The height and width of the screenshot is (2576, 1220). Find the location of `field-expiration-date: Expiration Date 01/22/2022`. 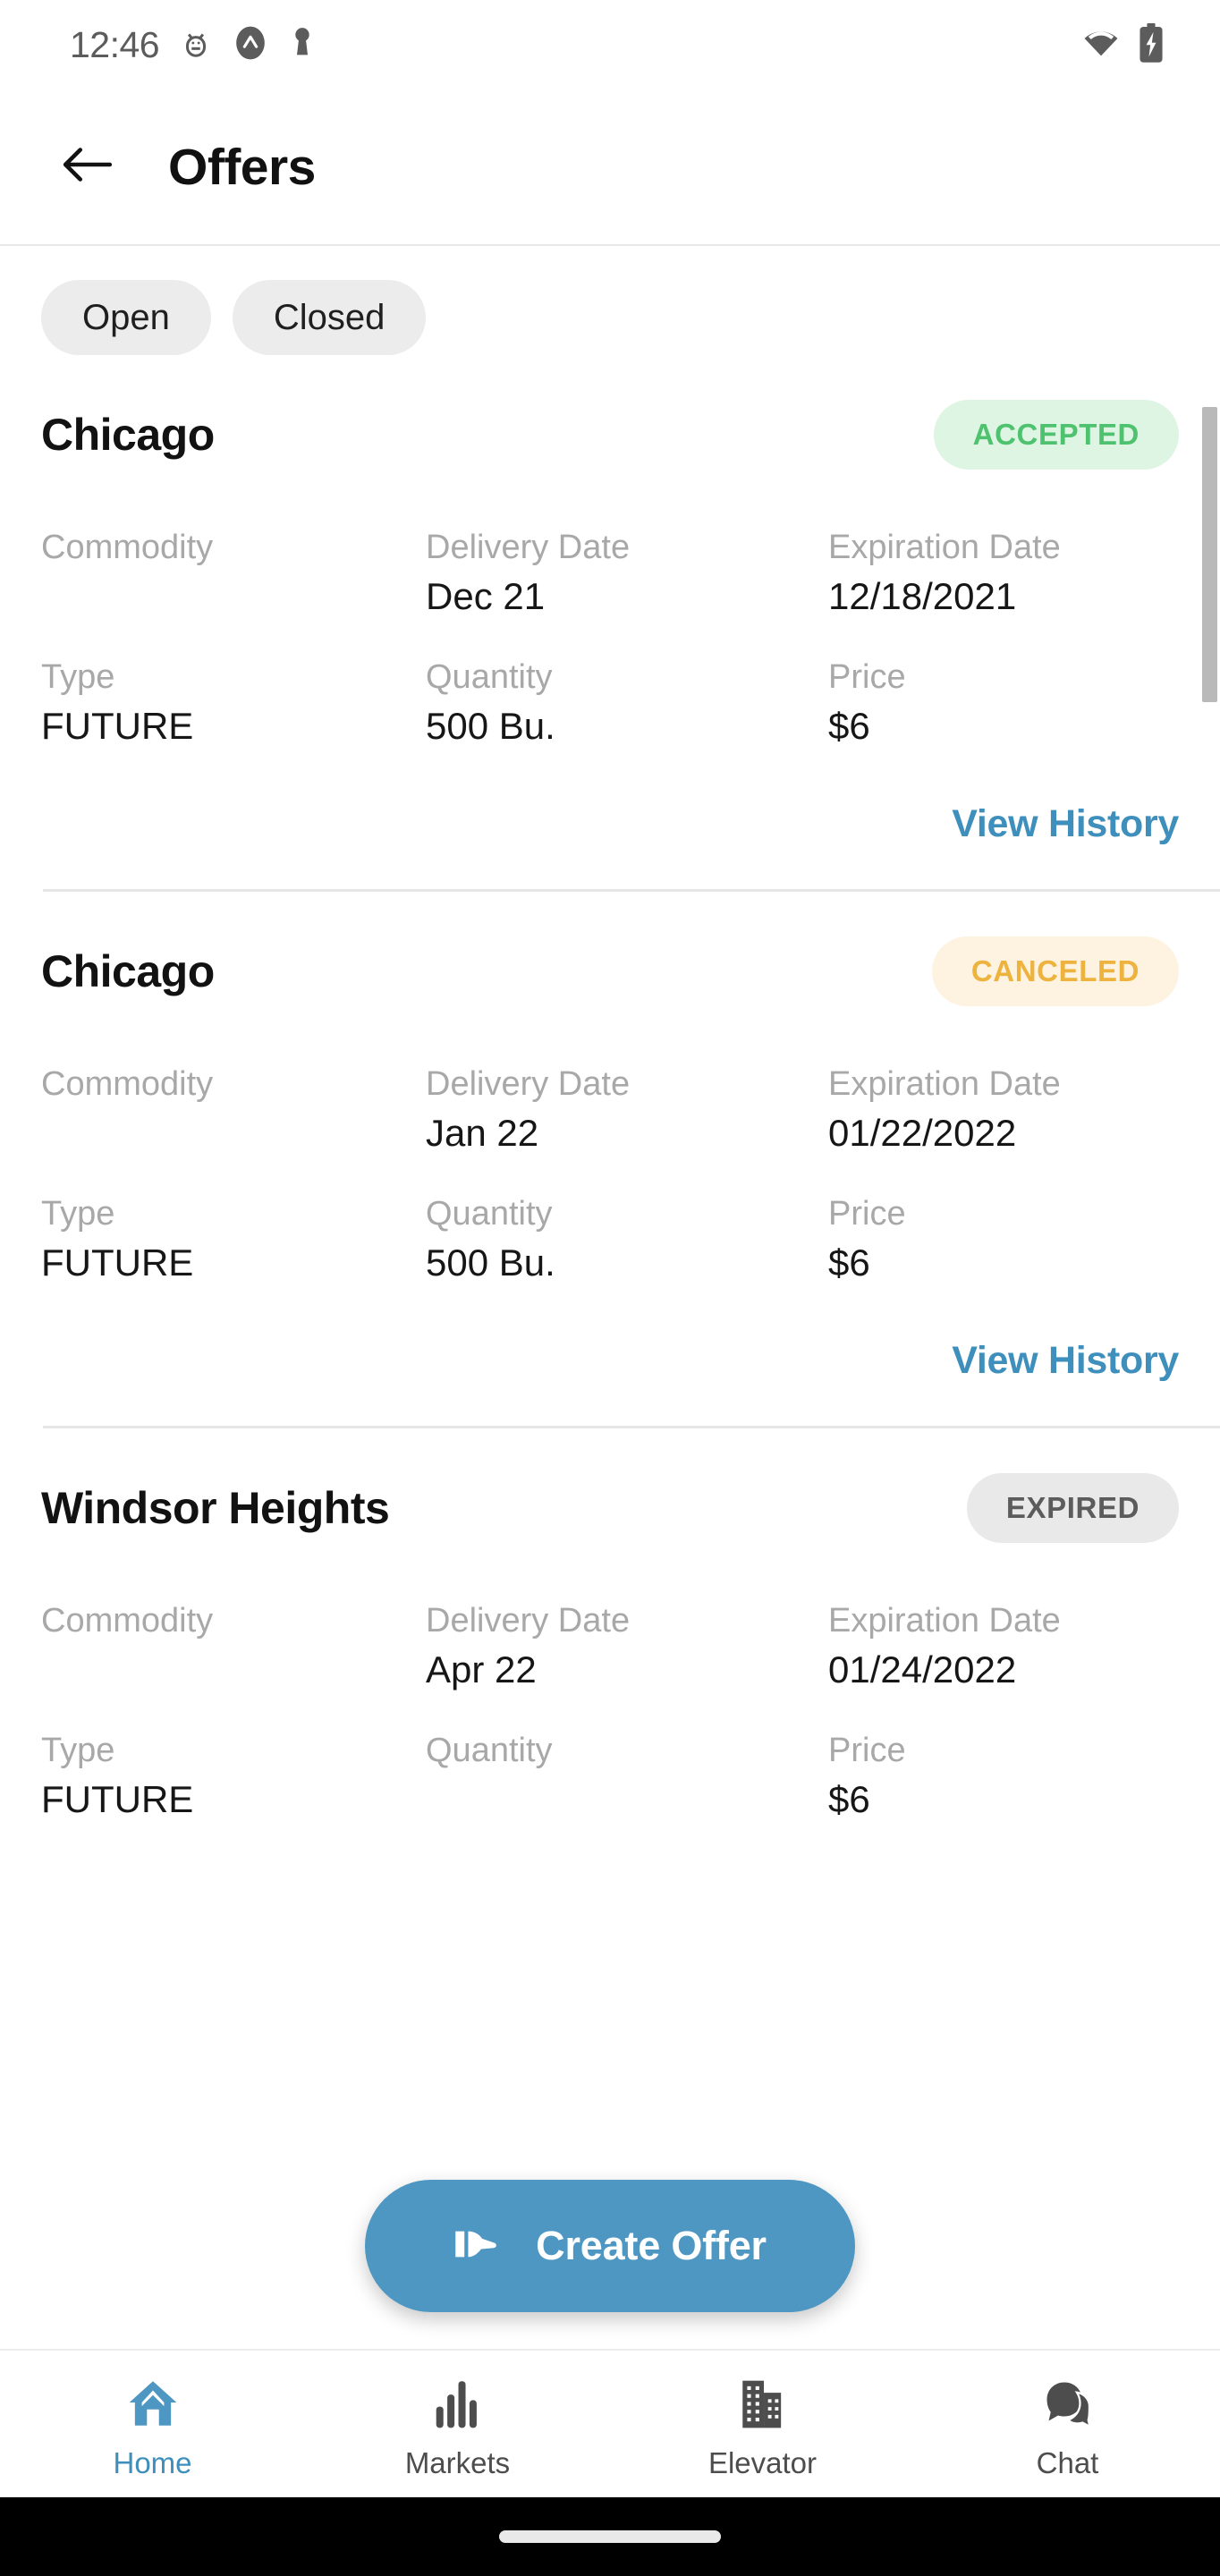

field-expiration-date: Expiration Date 01/22/2022 is located at coordinates (1004, 1110).